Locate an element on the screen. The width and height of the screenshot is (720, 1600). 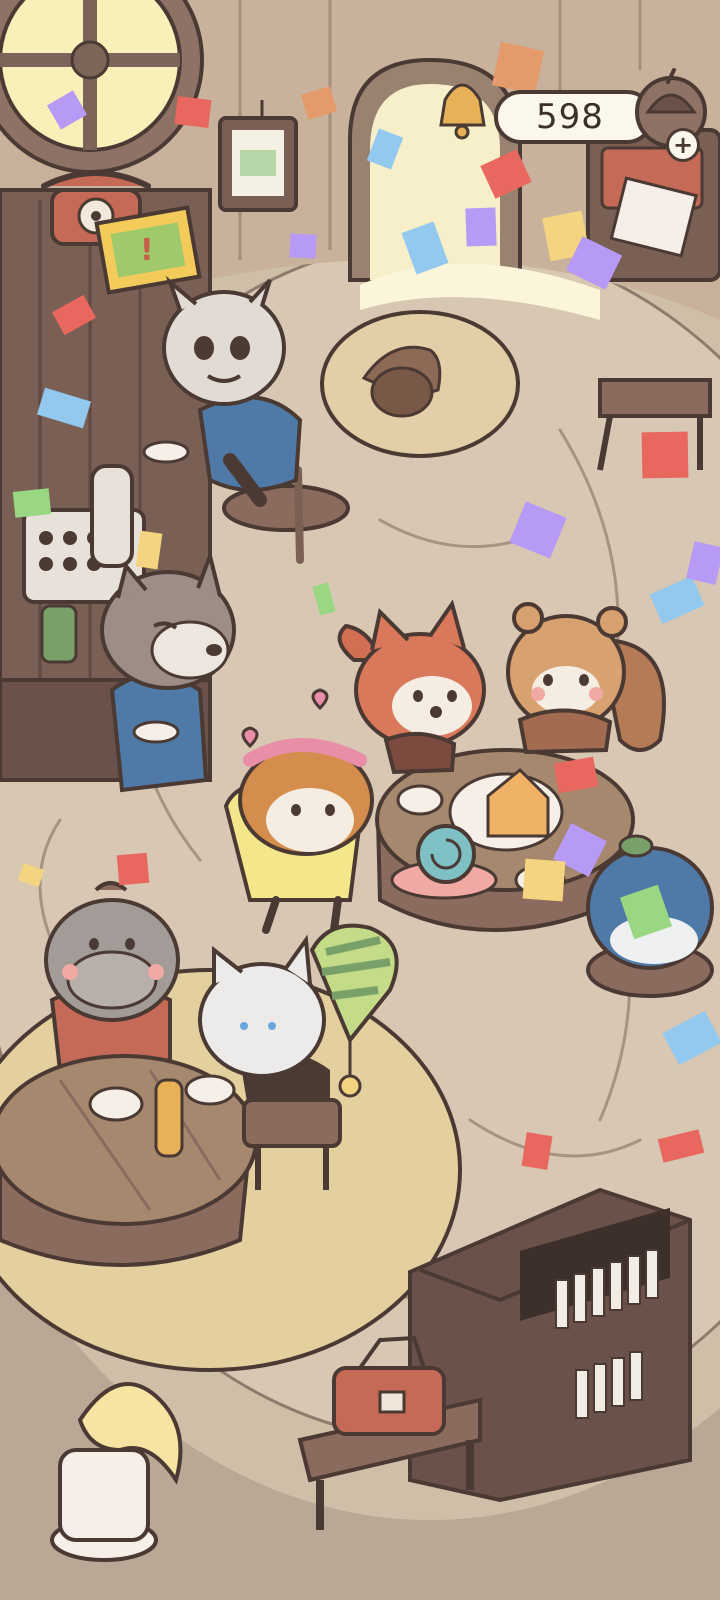
coin-count: 598 is located at coordinates (570, 117).